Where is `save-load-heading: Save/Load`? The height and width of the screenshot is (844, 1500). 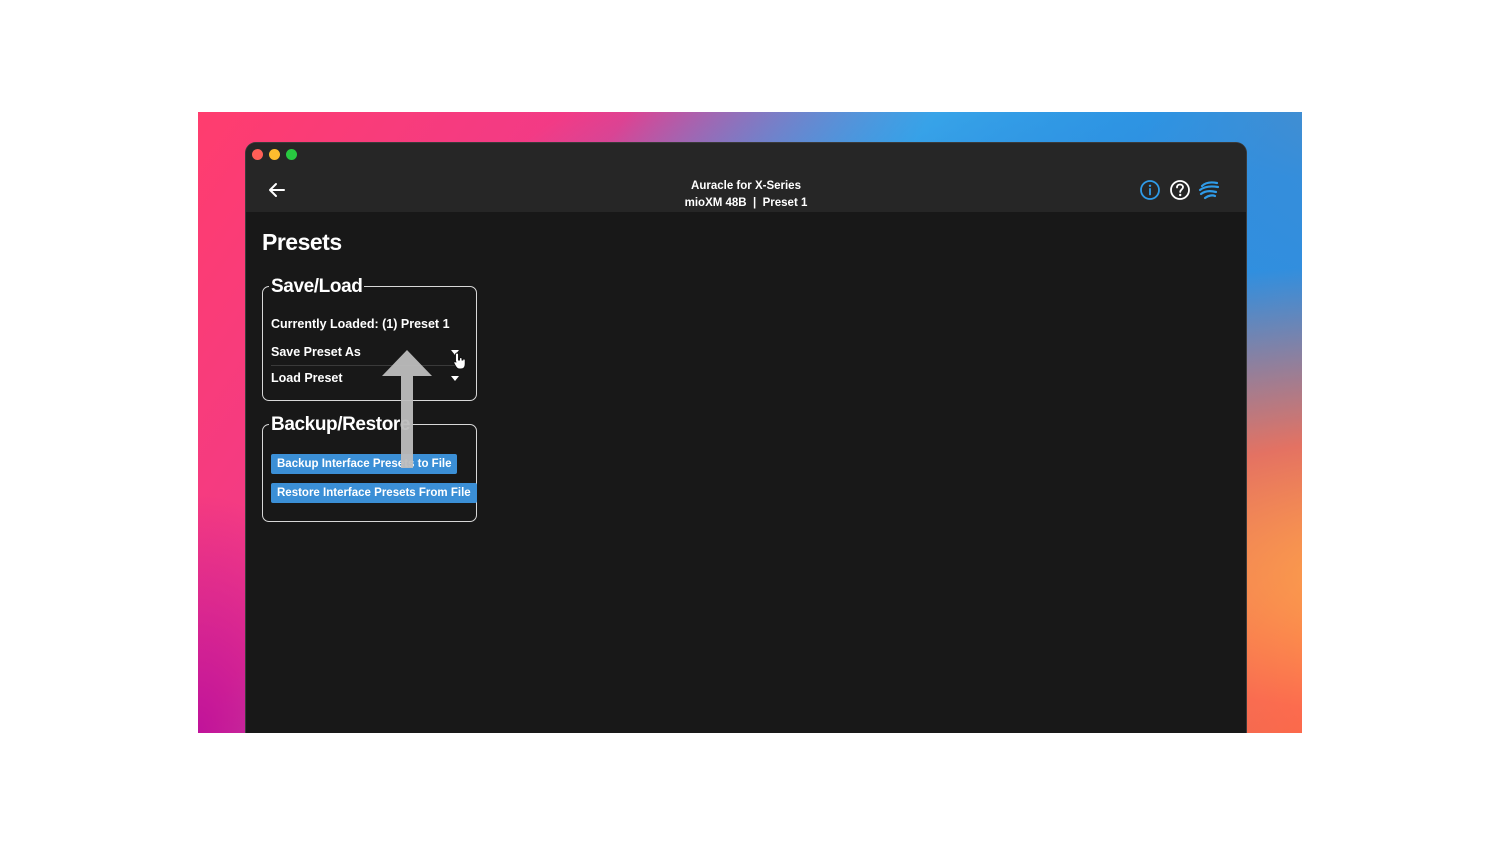
save-load-heading: Save/Load is located at coordinates (317, 287).